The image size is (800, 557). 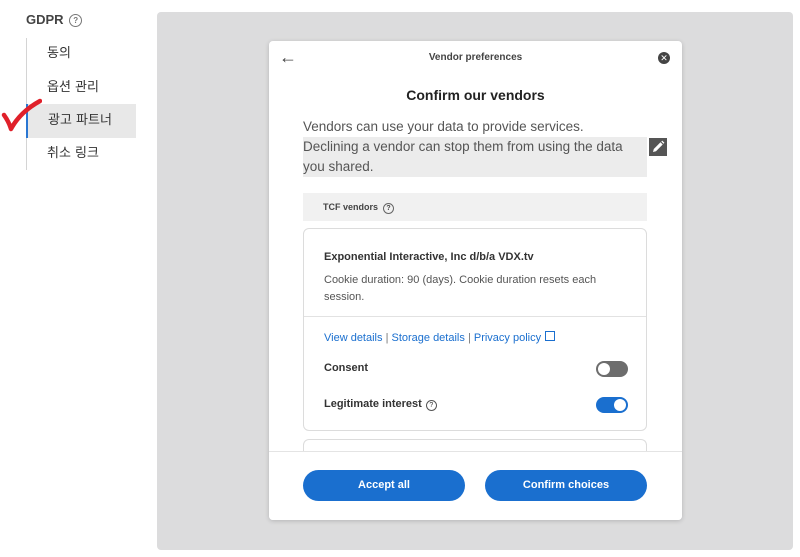 I want to click on legitimate-interest-label: Legitimate interest?, so click(x=380, y=404).